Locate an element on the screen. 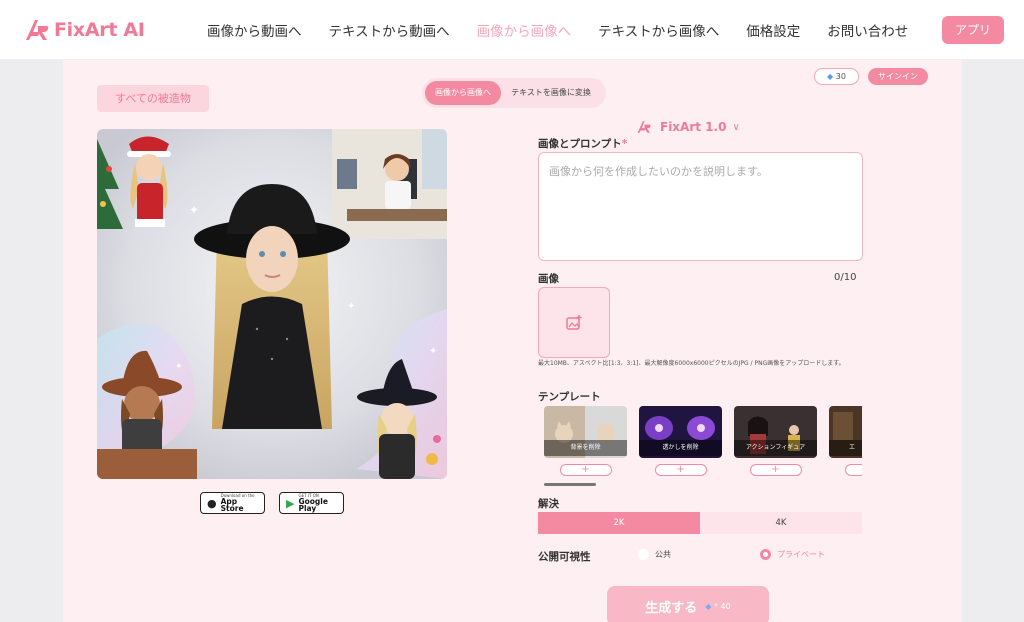 The height and width of the screenshot is (622, 1024). template-label: テンプレート is located at coordinates (569, 397).